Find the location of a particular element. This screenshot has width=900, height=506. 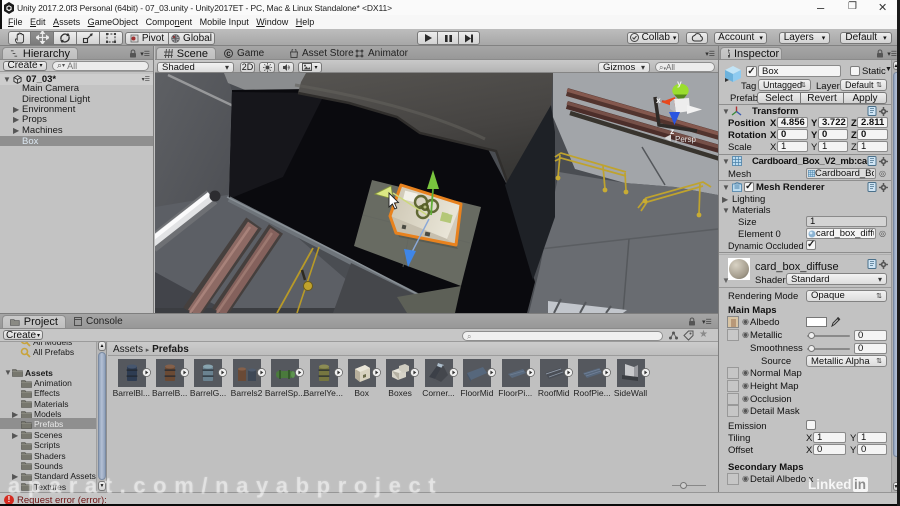

svg-text: z is located at coordinates (672, 131).